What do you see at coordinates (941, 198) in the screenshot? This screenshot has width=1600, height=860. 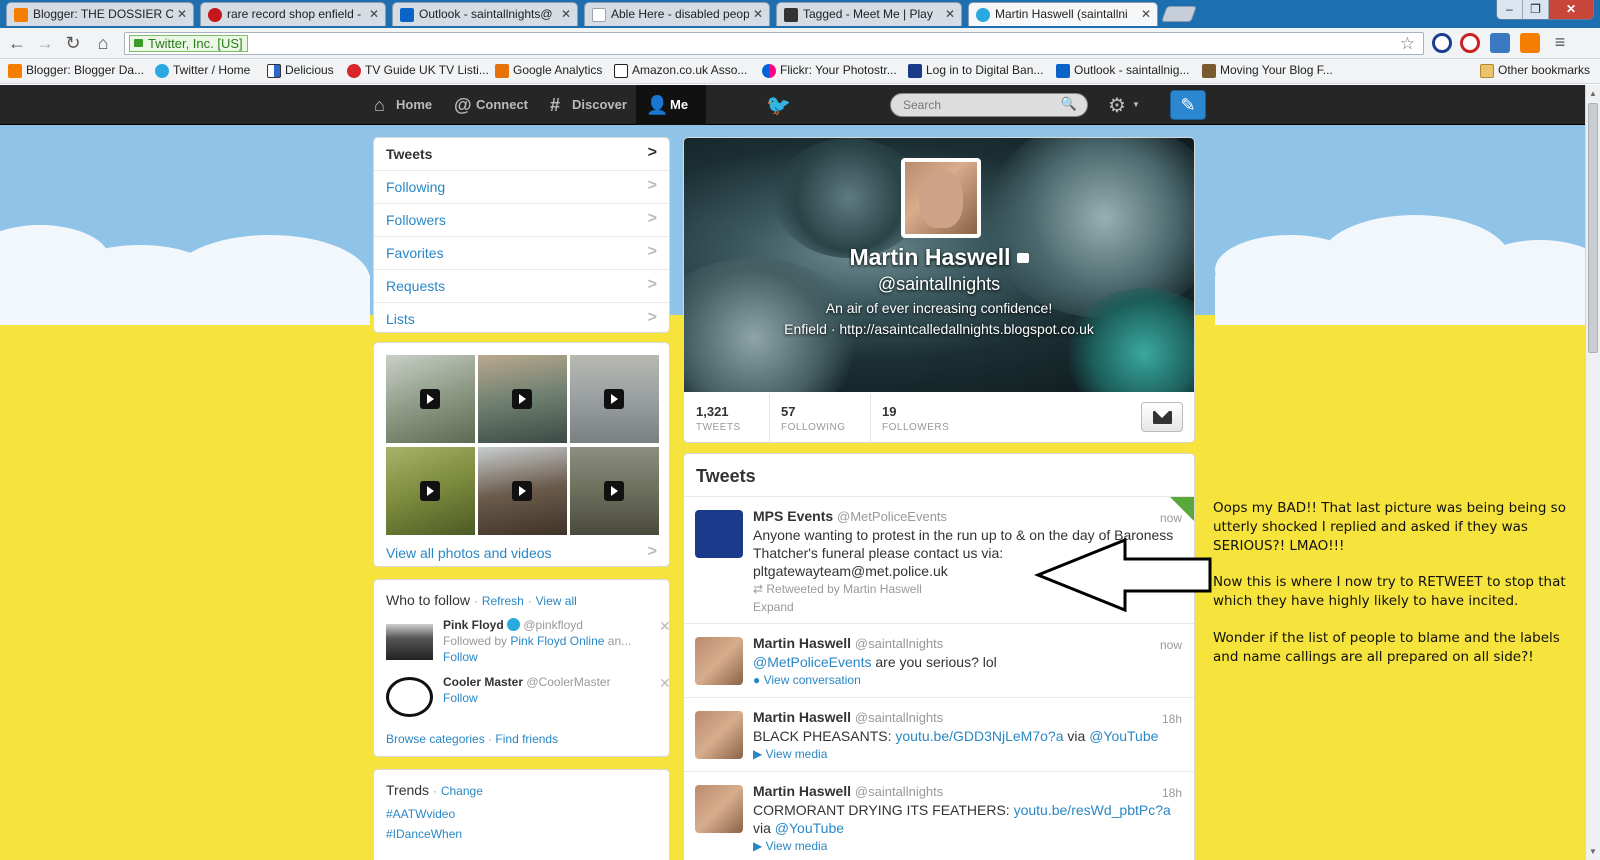 I see `profile-avatar` at bounding box center [941, 198].